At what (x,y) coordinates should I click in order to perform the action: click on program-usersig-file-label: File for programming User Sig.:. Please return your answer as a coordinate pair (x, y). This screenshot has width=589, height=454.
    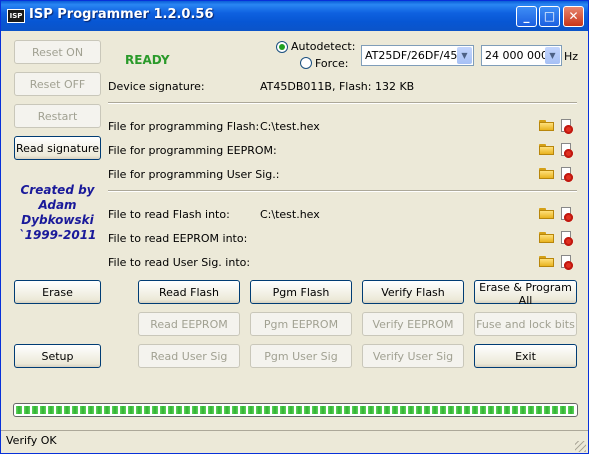
    Looking at the image, I should click on (194, 174).